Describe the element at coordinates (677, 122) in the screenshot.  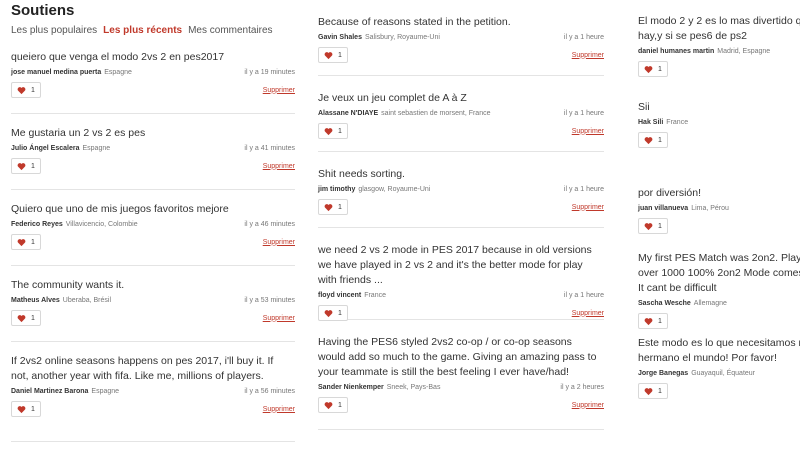
I see `comment-location: France` at that location.